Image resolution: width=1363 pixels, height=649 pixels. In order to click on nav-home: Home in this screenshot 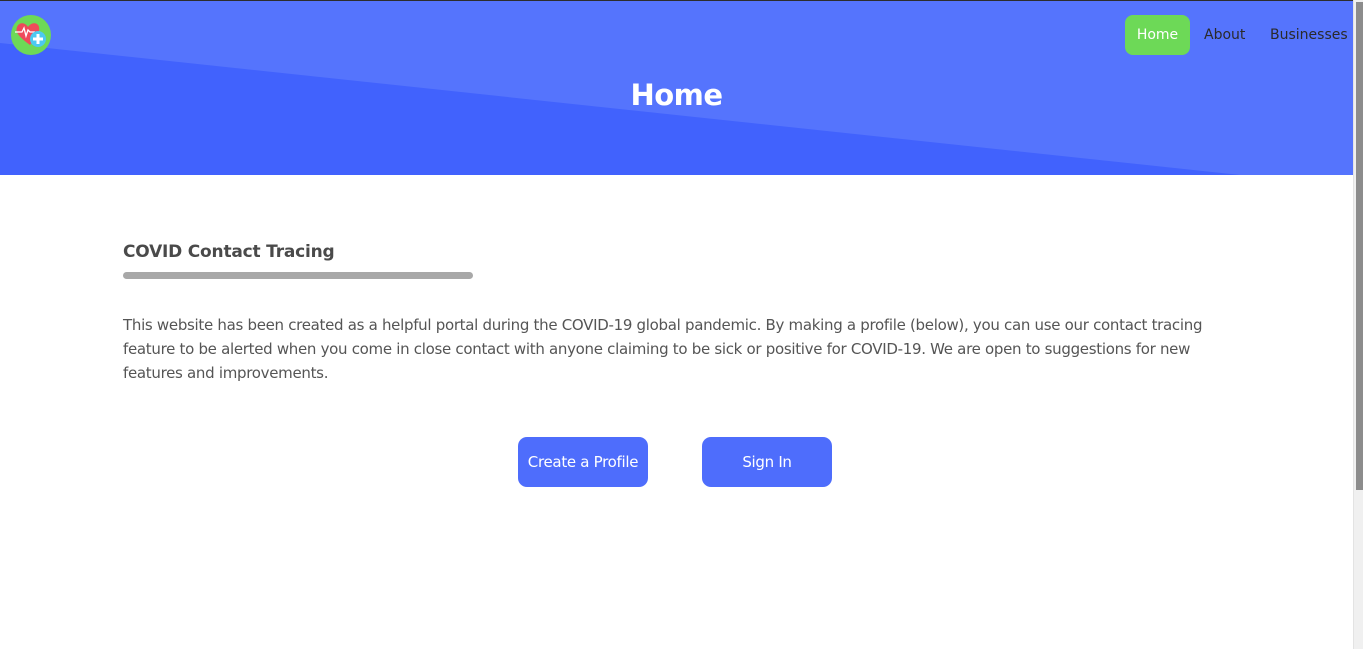, I will do `click(1157, 35)`.